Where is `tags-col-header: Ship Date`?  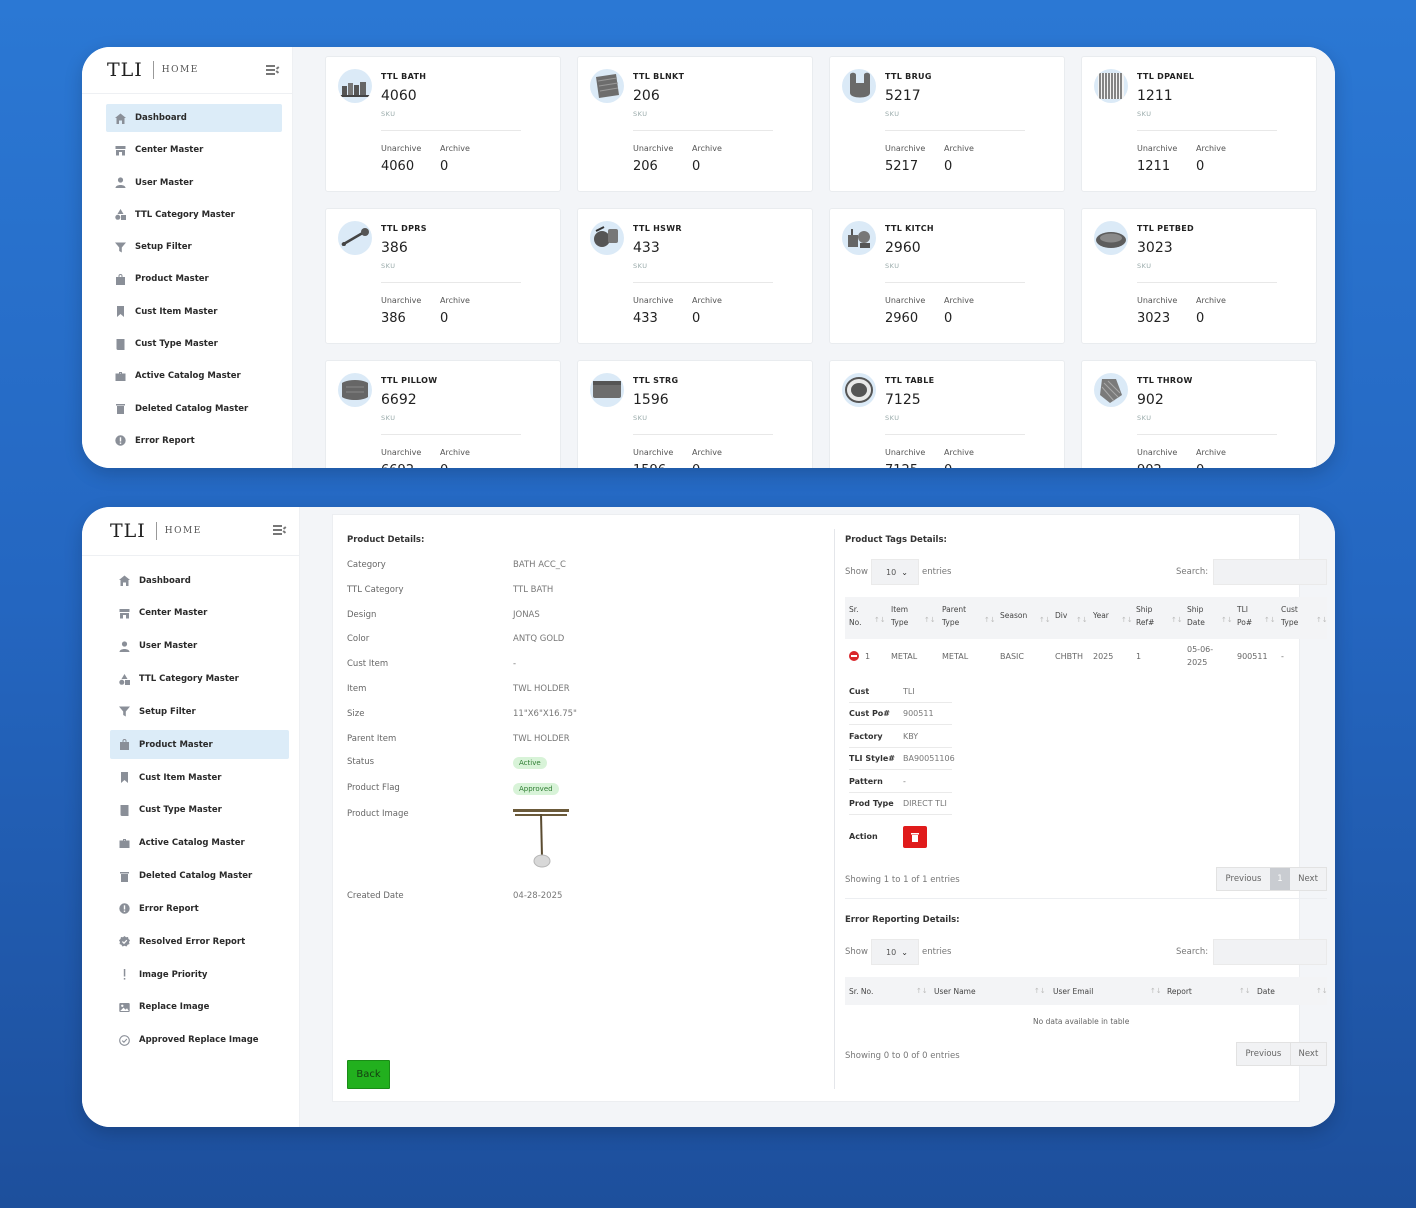
tags-col-header: Ship Date is located at coordinates (1196, 616).